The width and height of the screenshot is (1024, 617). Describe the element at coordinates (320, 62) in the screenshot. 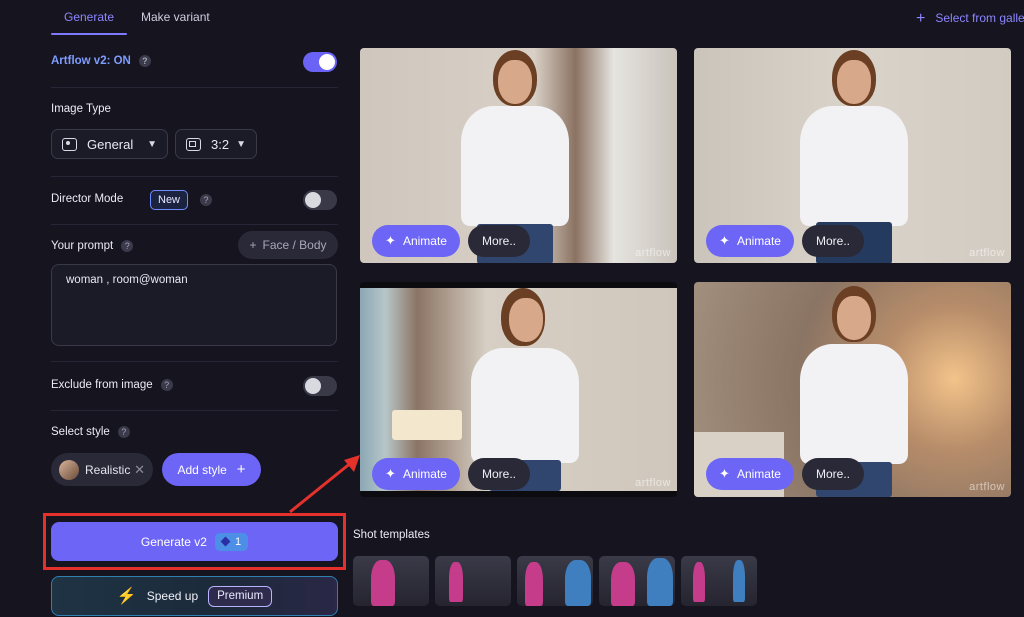

I see `artflow-toggle` at that location.